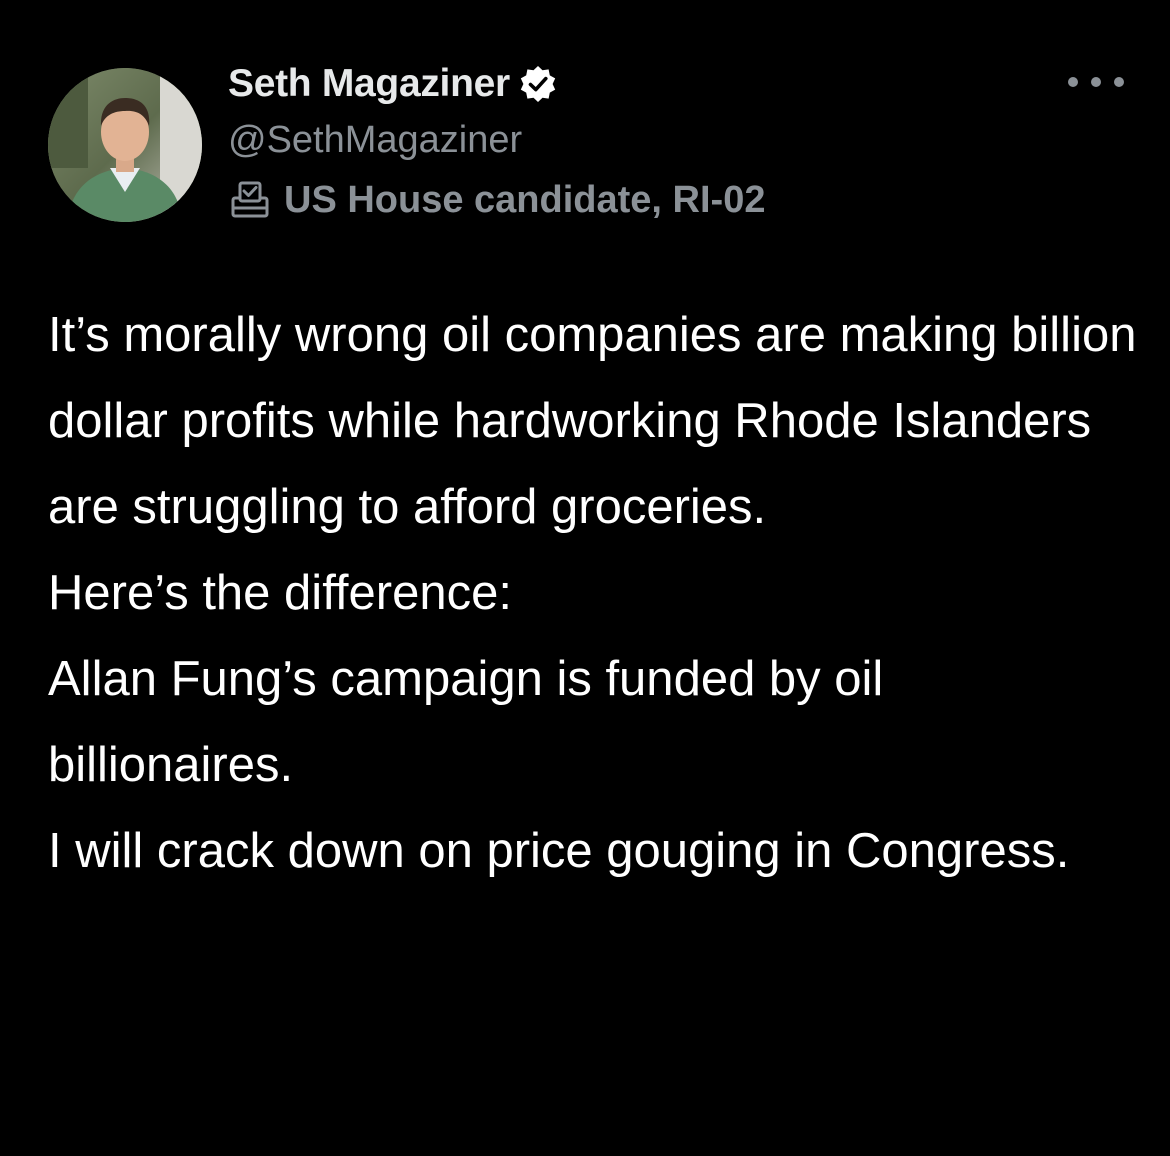 Image resolution: width=1170 pixels, height=1156 pixels. I want to click on affiliation-row: US House candidate, RI-02, so click(496, 200).